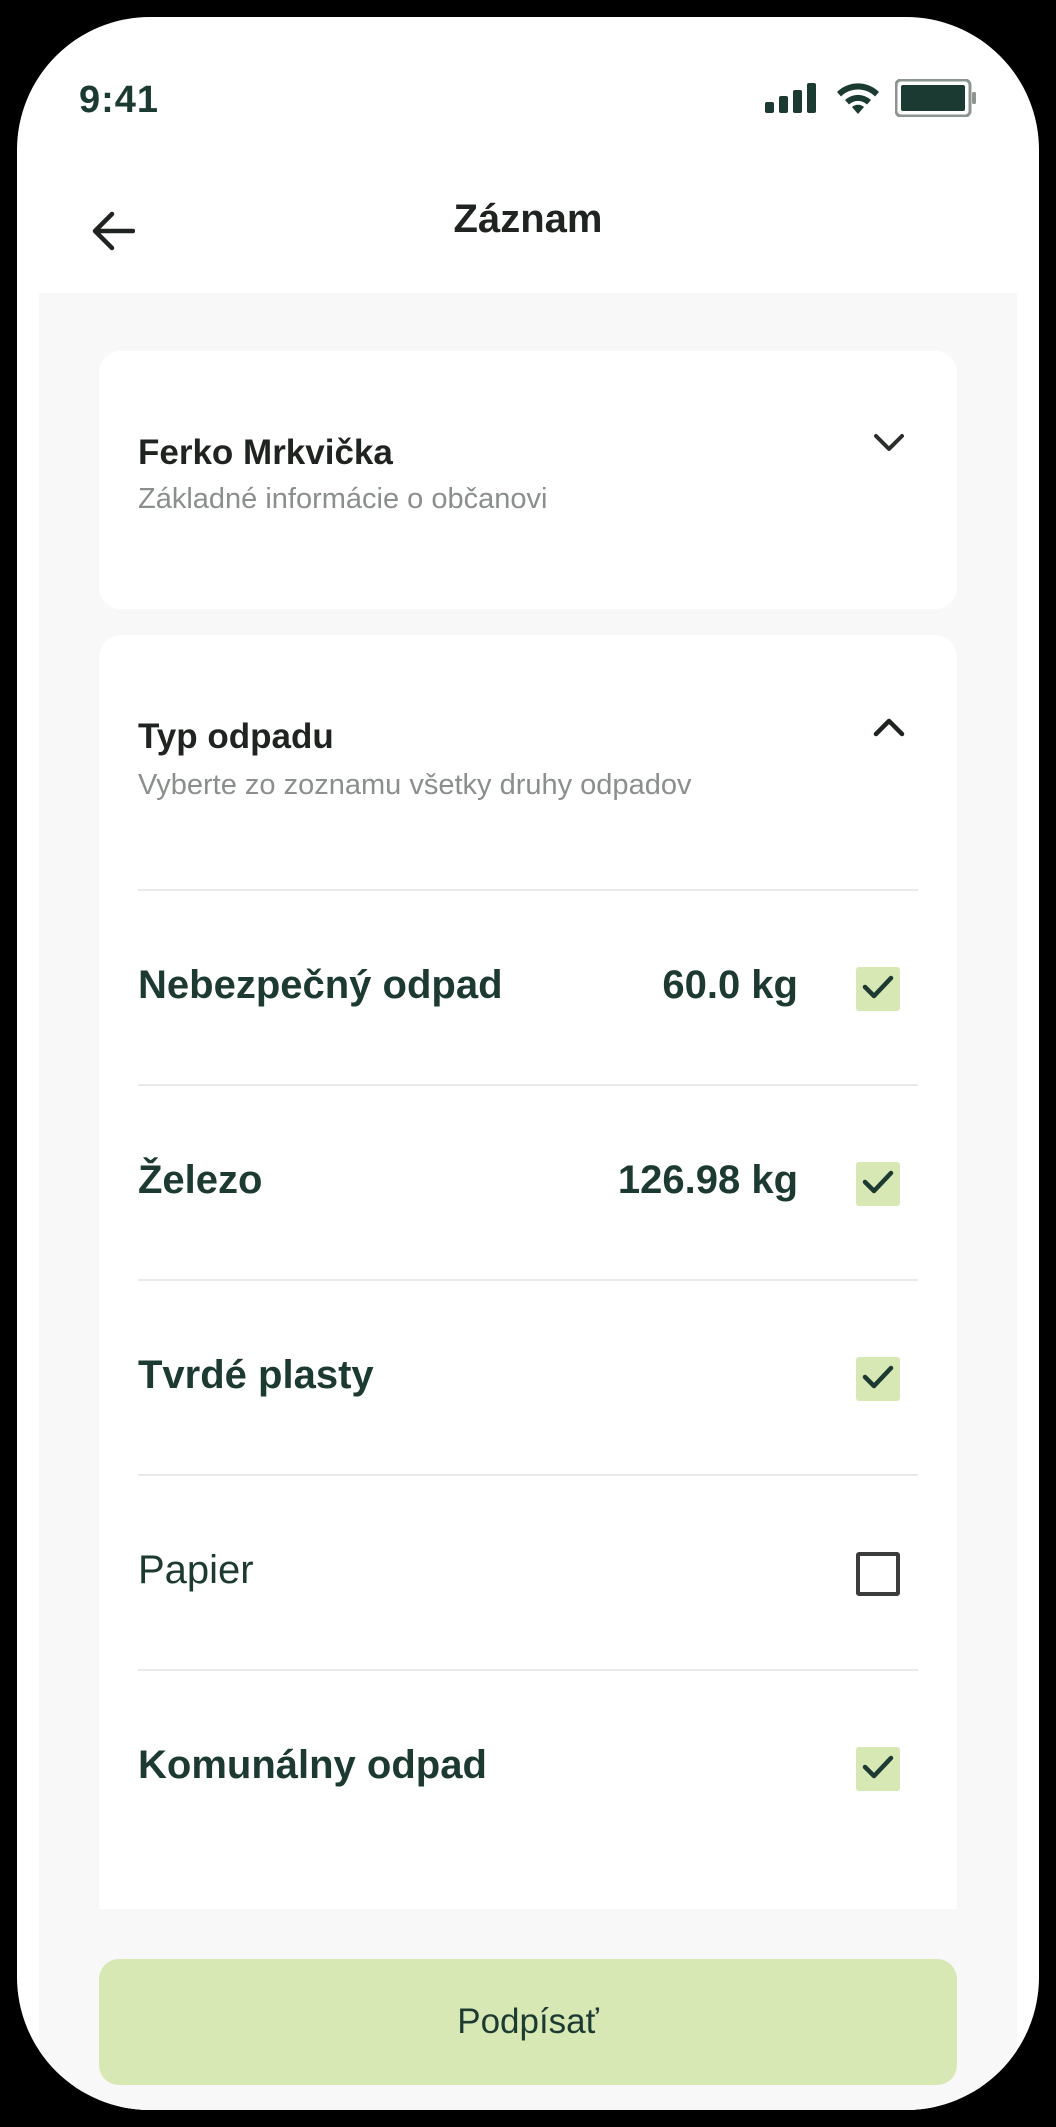  I want to click on waste-label: Komunálny odpad, so click(312, 1765).